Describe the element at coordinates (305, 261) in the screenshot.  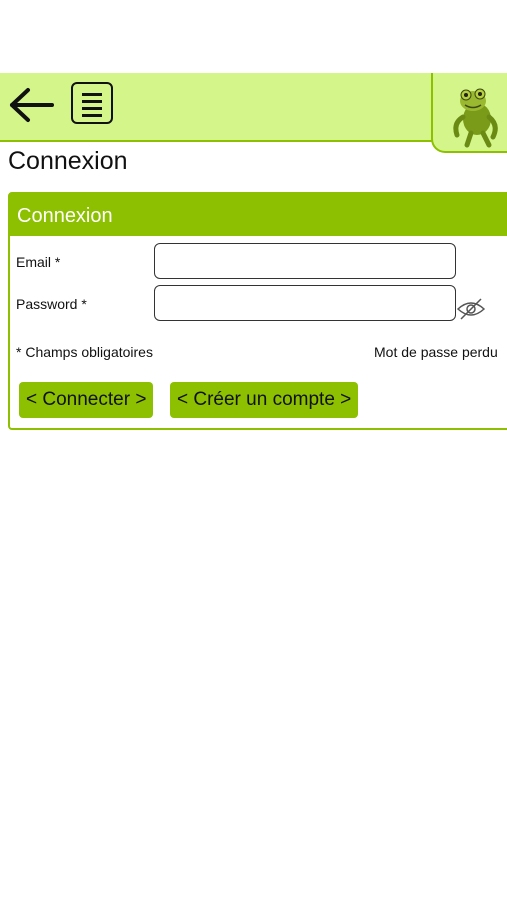
I see `email-field` at that location.